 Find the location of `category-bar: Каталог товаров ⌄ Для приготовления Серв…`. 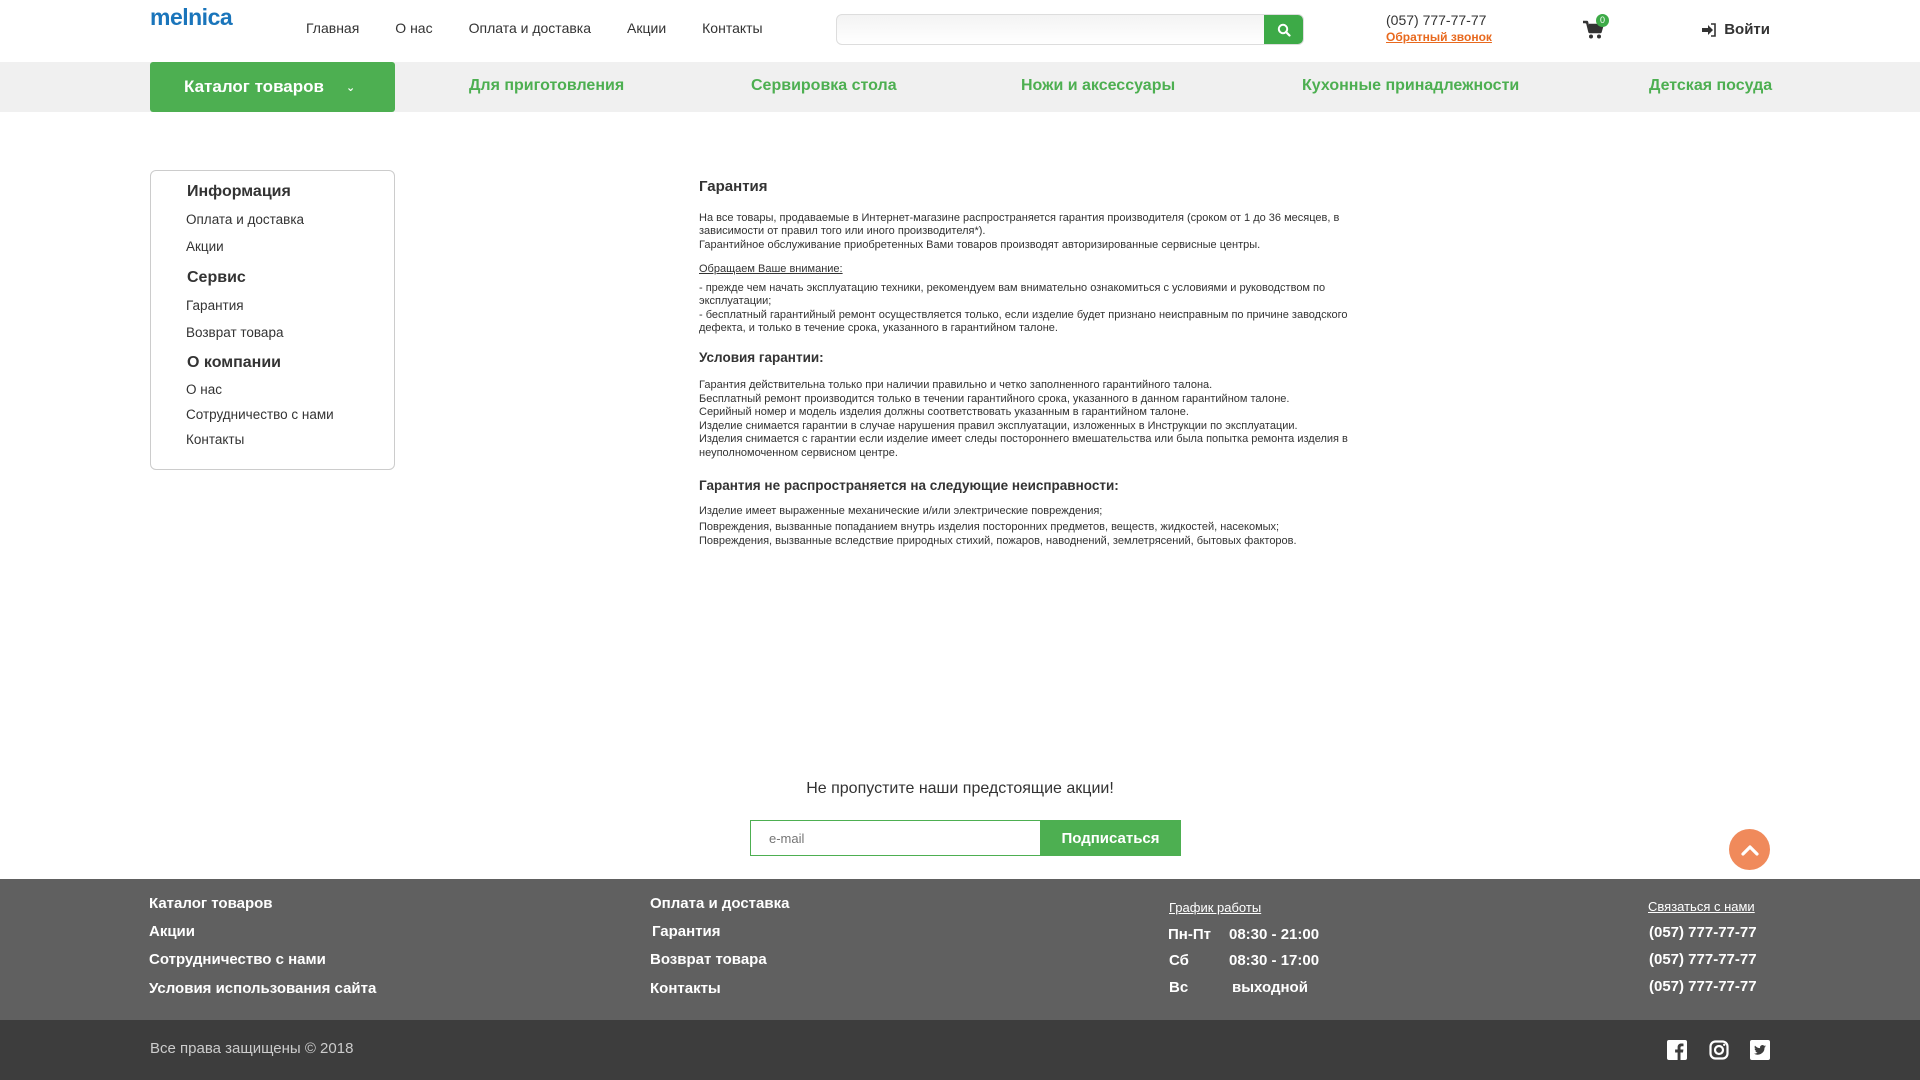

category-bar: Каталог товаров ⌄ Для приготовления Серв… is located at coordinates (960, 87).